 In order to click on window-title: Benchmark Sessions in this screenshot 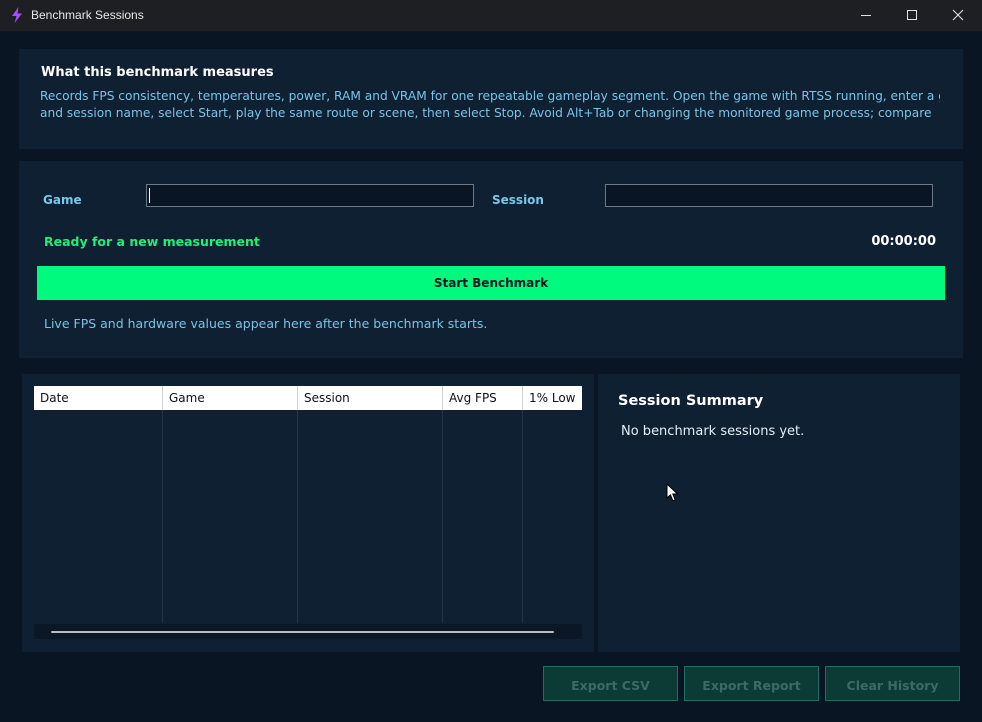, I will do `click(87, 15)`.